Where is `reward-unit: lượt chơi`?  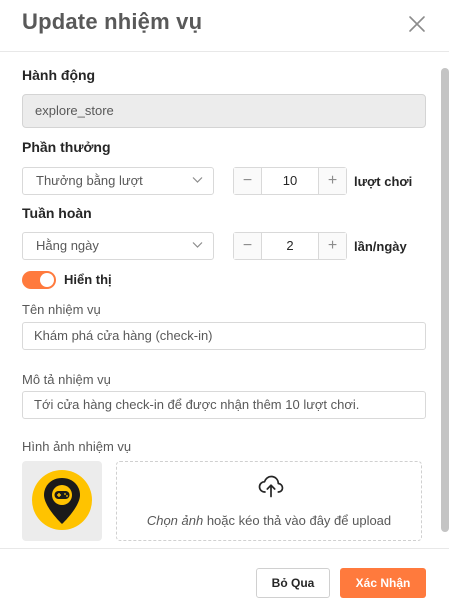
reward-unit: lượt chơi is located at coordinates (383, 181).